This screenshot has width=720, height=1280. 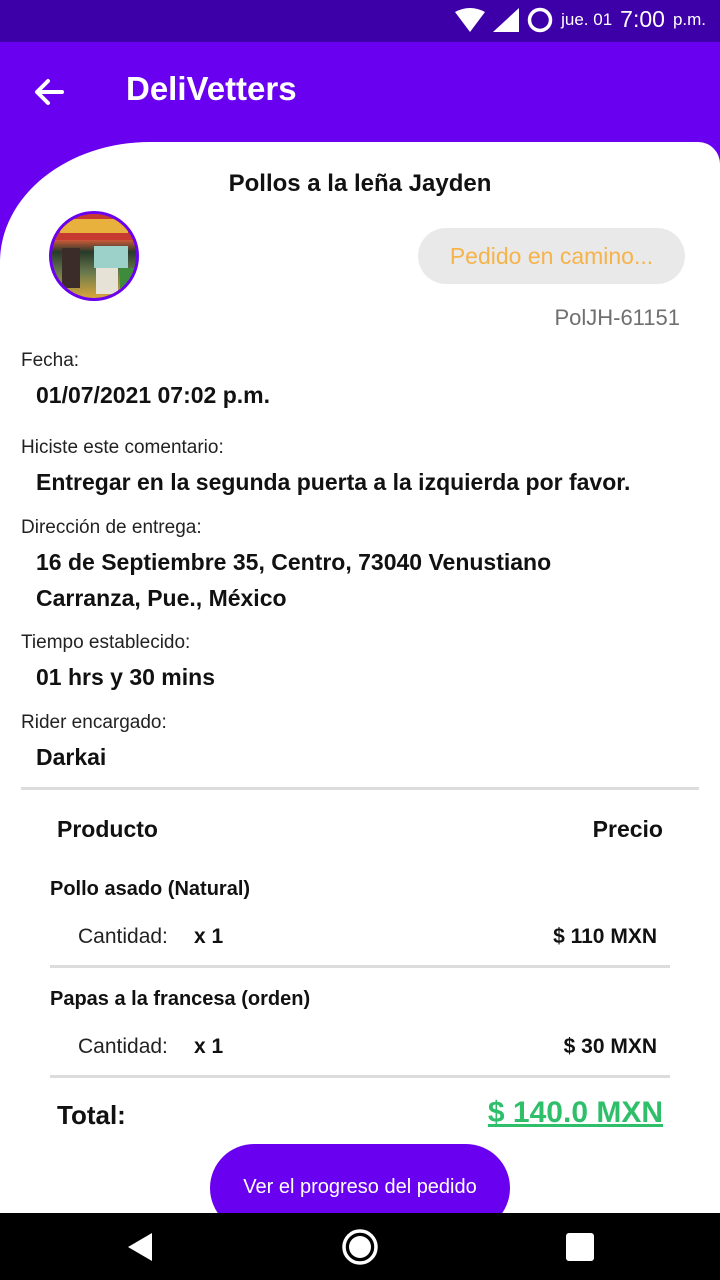 What do you see at coordinates (50, 360) in the screenshot?
I see `date-label: Fecha:` at bounding box center [50, 360].